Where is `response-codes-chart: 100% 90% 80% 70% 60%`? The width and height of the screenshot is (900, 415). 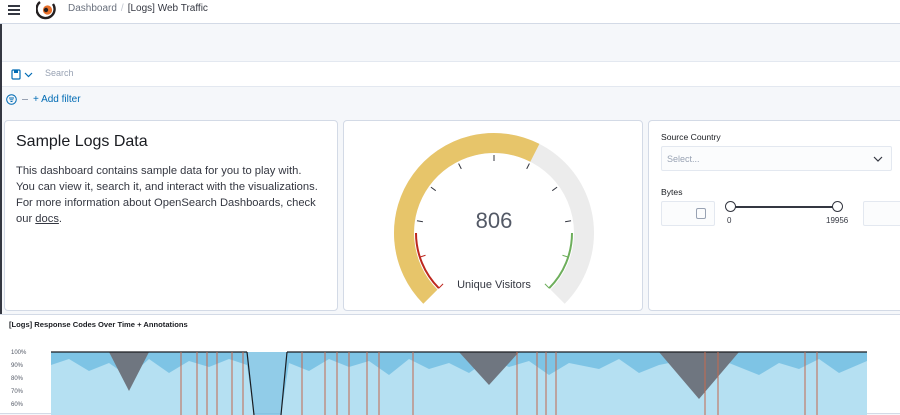 response-codes-chart: 100% 90% 80% 70% 60% is located at coordinates (439, 382).